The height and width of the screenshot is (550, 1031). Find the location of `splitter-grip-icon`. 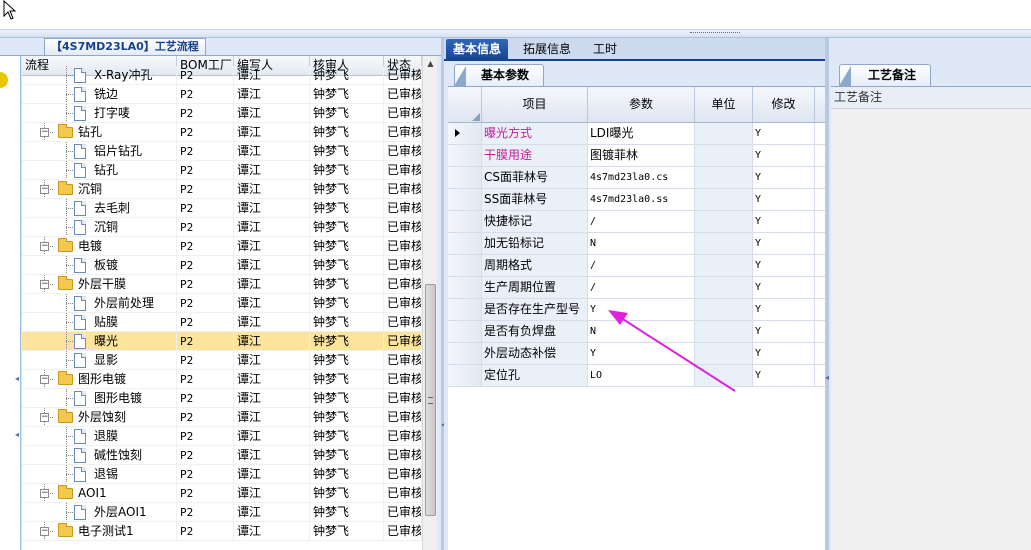

splitter-grip-icon is located at coordinates (715, 33).